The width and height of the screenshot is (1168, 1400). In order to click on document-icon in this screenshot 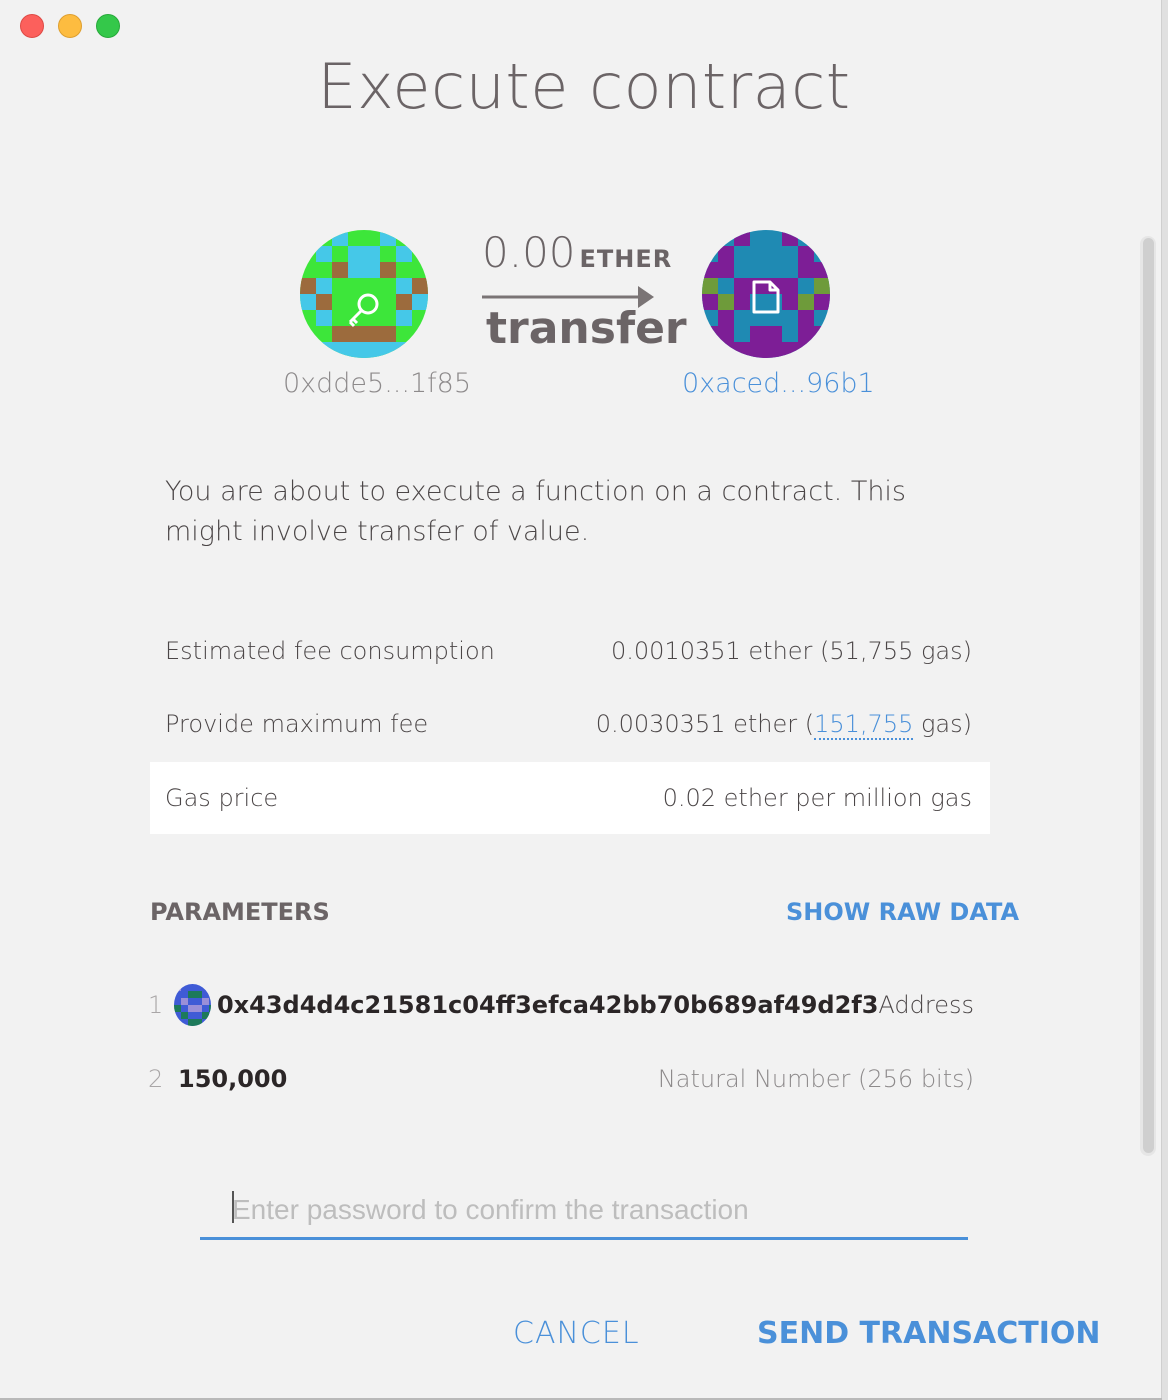, I will do `click(766, 297)`.